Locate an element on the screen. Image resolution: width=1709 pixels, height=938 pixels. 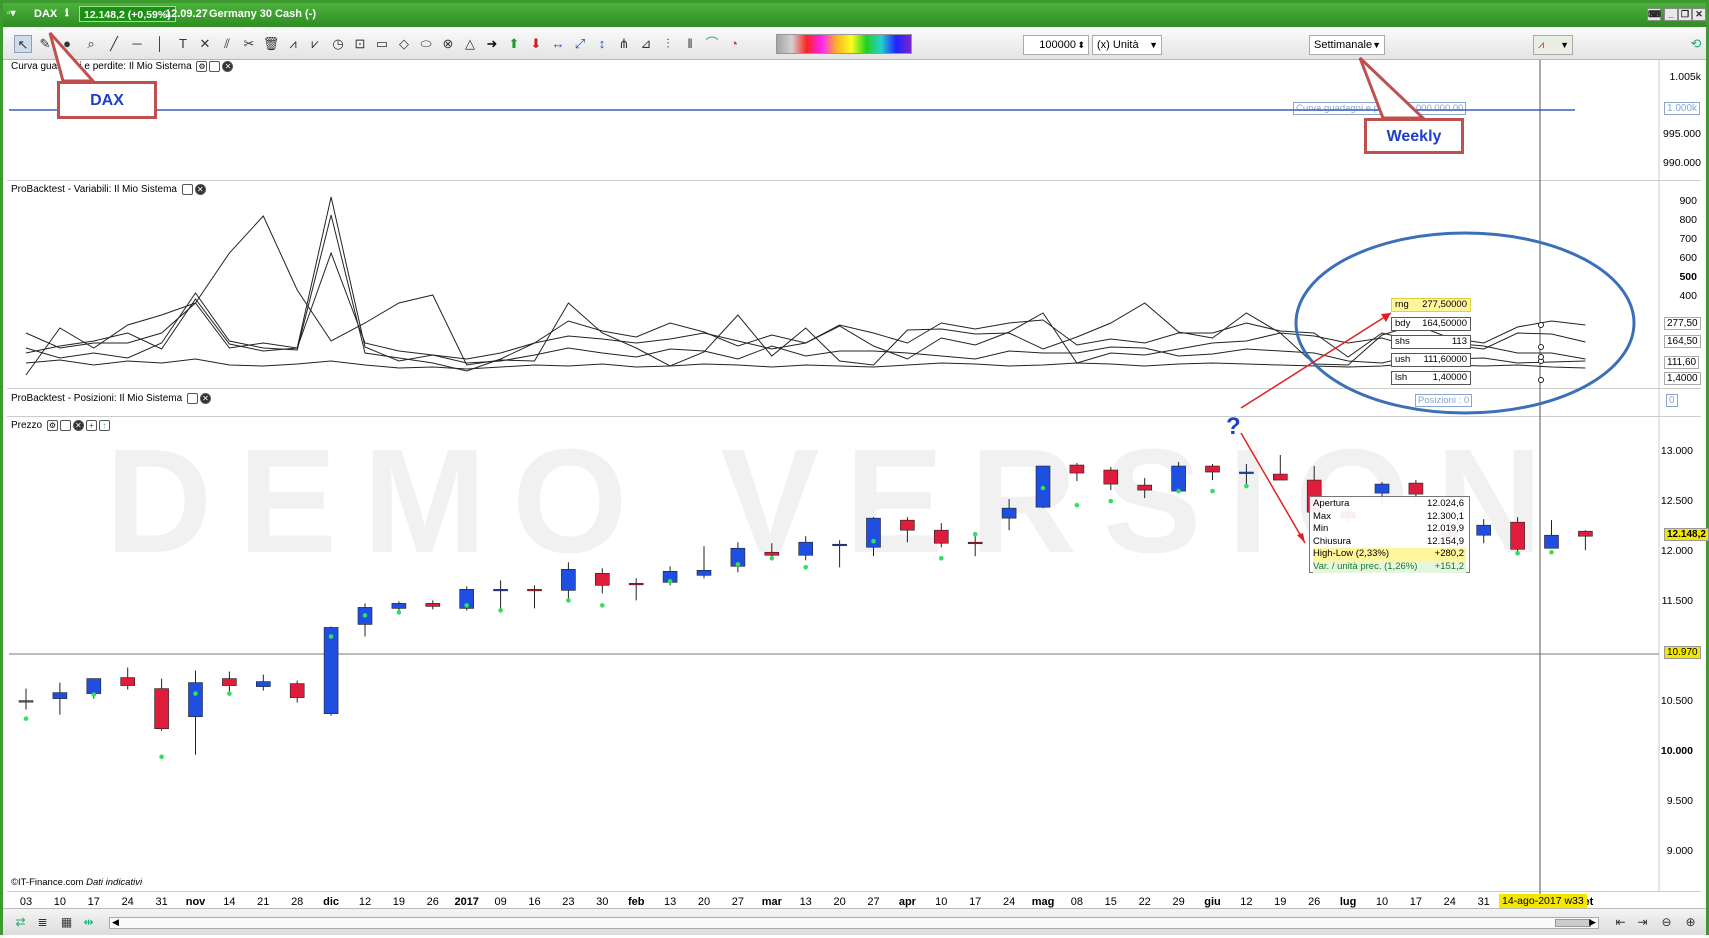
x-axis-label: dic is located at coordinates (331, 902).